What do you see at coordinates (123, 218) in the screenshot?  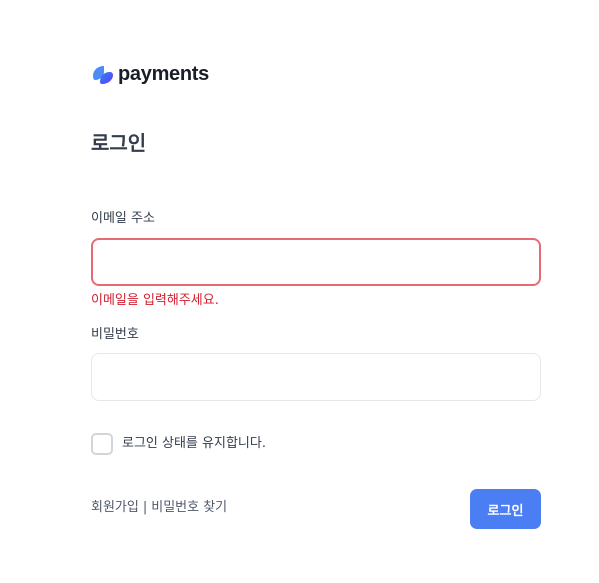 I see `email-label: 이메일 주소` at bounding box center [123, 218].